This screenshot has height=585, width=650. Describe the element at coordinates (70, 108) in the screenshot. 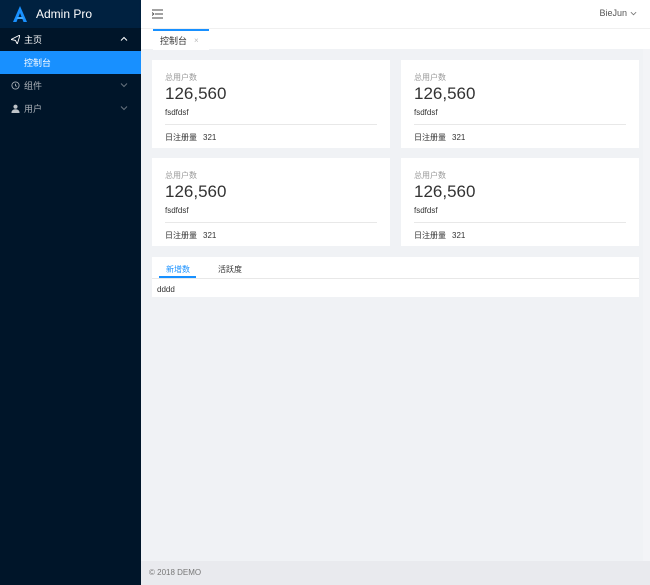

I see `sidebar-item-users: 用户` at that location.